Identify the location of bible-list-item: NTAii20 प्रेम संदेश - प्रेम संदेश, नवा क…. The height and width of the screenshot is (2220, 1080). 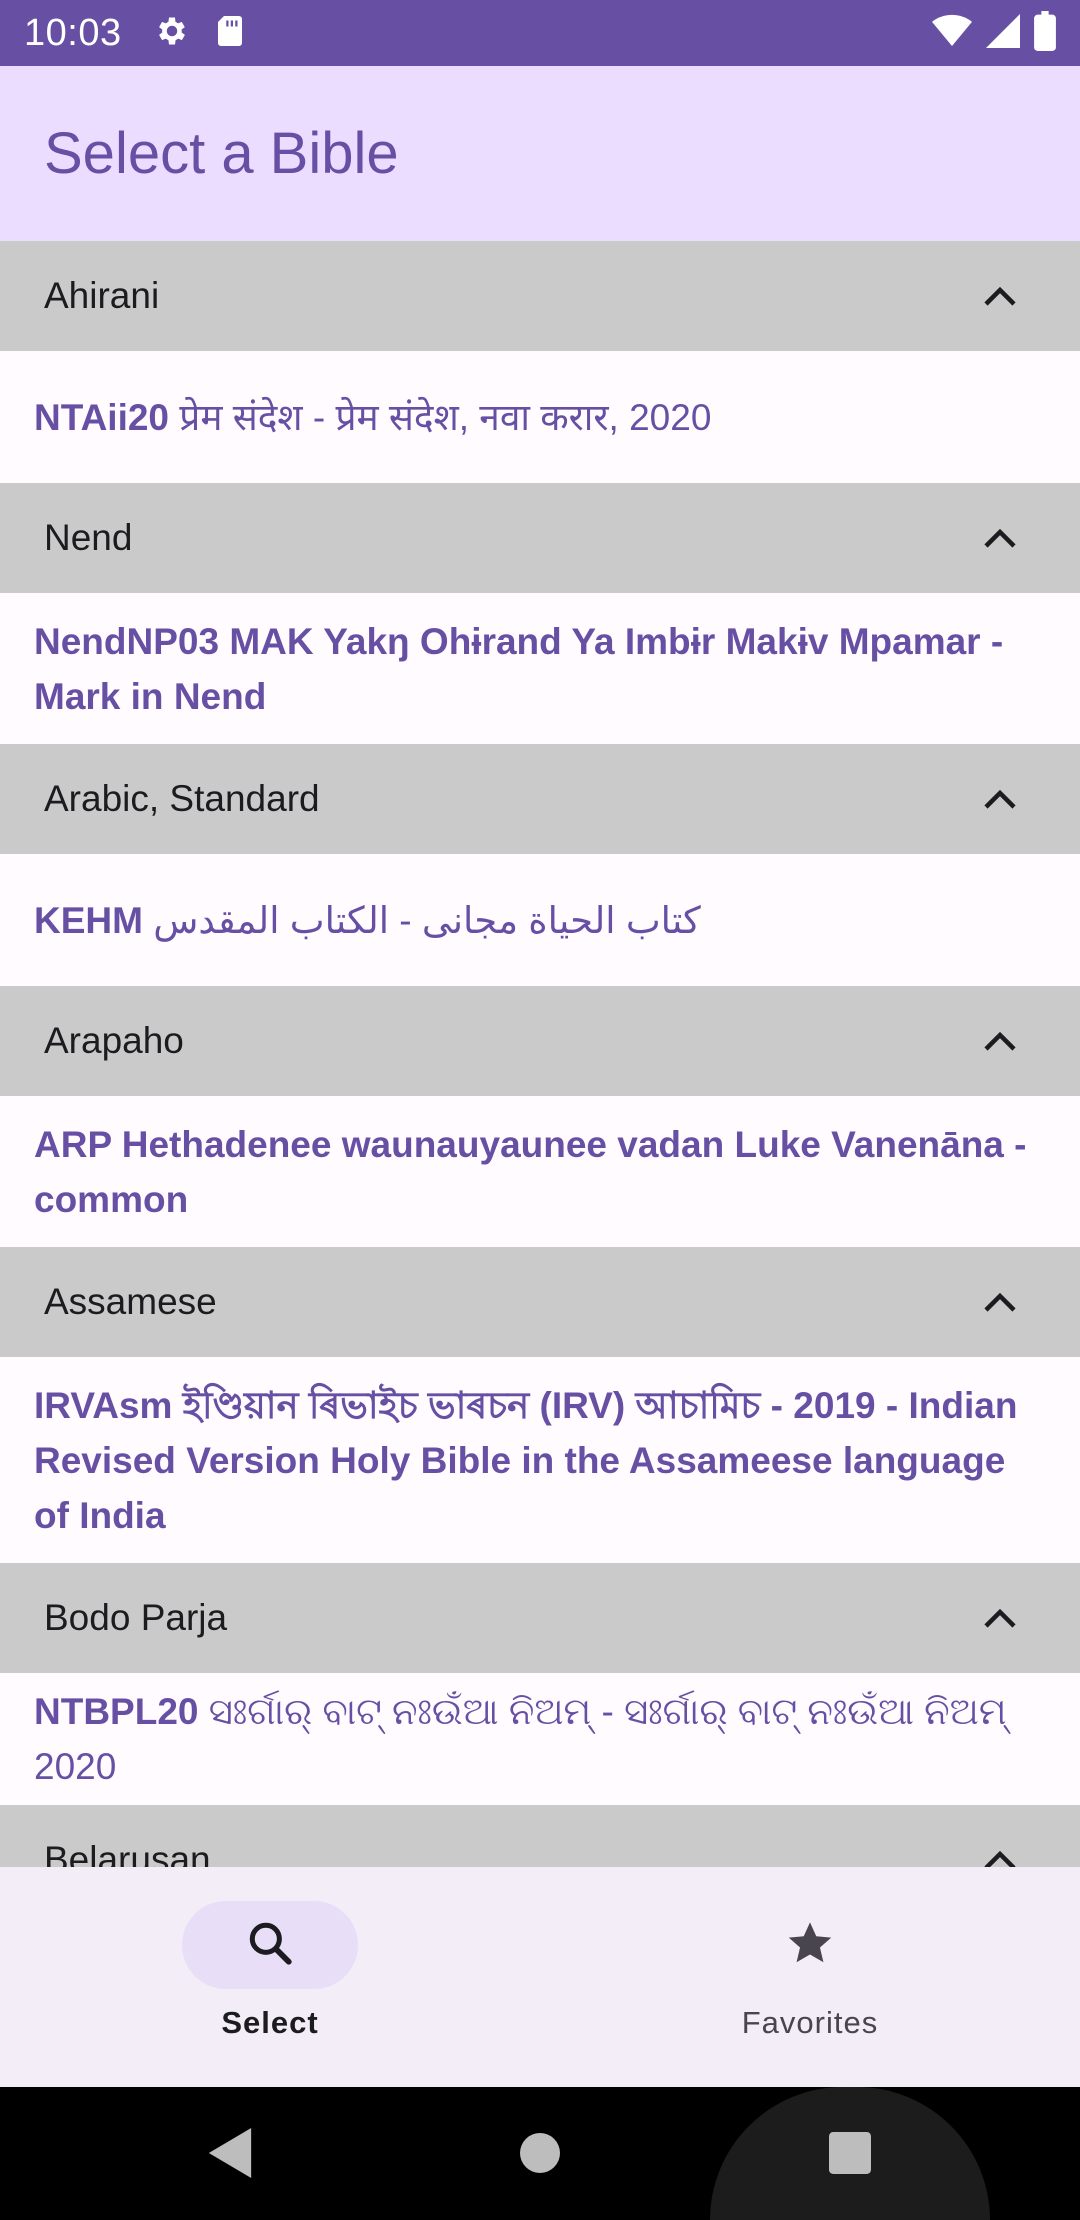
(540, 417).